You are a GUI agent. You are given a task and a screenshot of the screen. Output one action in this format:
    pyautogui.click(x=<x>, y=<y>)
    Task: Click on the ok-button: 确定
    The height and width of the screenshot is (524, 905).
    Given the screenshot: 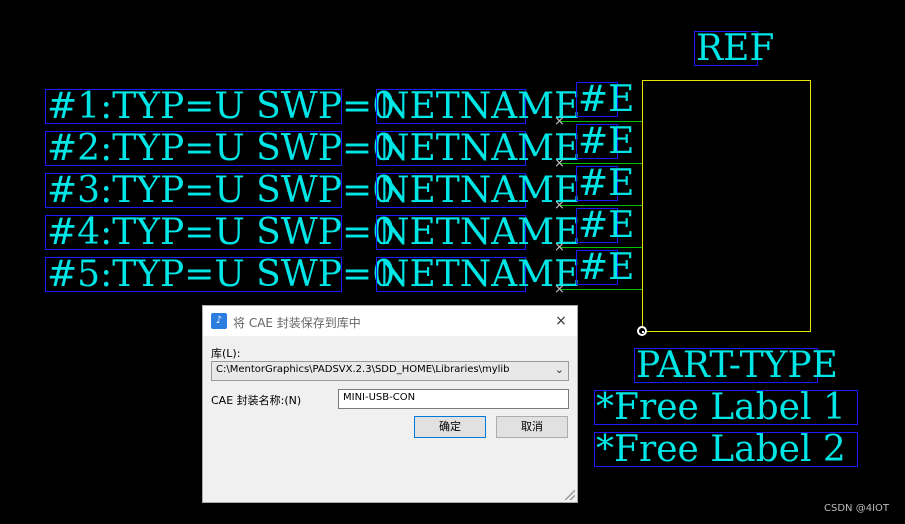 What is the action you would take?
    pyautogui.click(x=450, y=427)
    